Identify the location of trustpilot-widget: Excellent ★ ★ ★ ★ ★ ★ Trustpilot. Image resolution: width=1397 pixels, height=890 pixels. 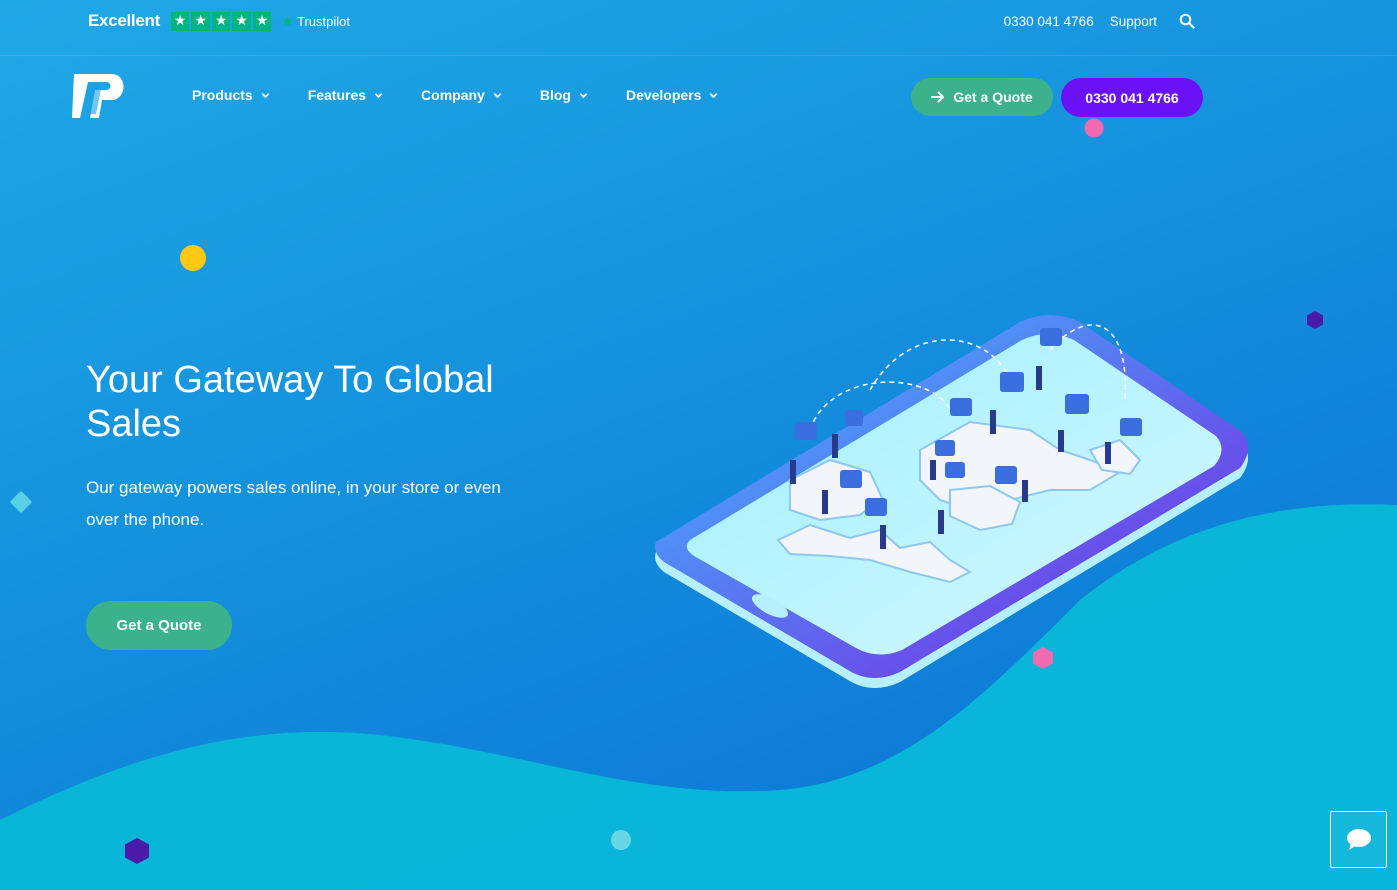
(219, 21).